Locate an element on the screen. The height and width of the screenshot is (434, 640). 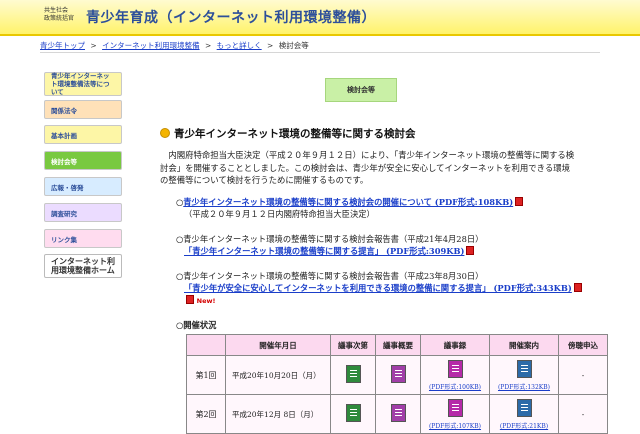
breadcrumb-current: 検討会等 is located at coordinates (293, 45).